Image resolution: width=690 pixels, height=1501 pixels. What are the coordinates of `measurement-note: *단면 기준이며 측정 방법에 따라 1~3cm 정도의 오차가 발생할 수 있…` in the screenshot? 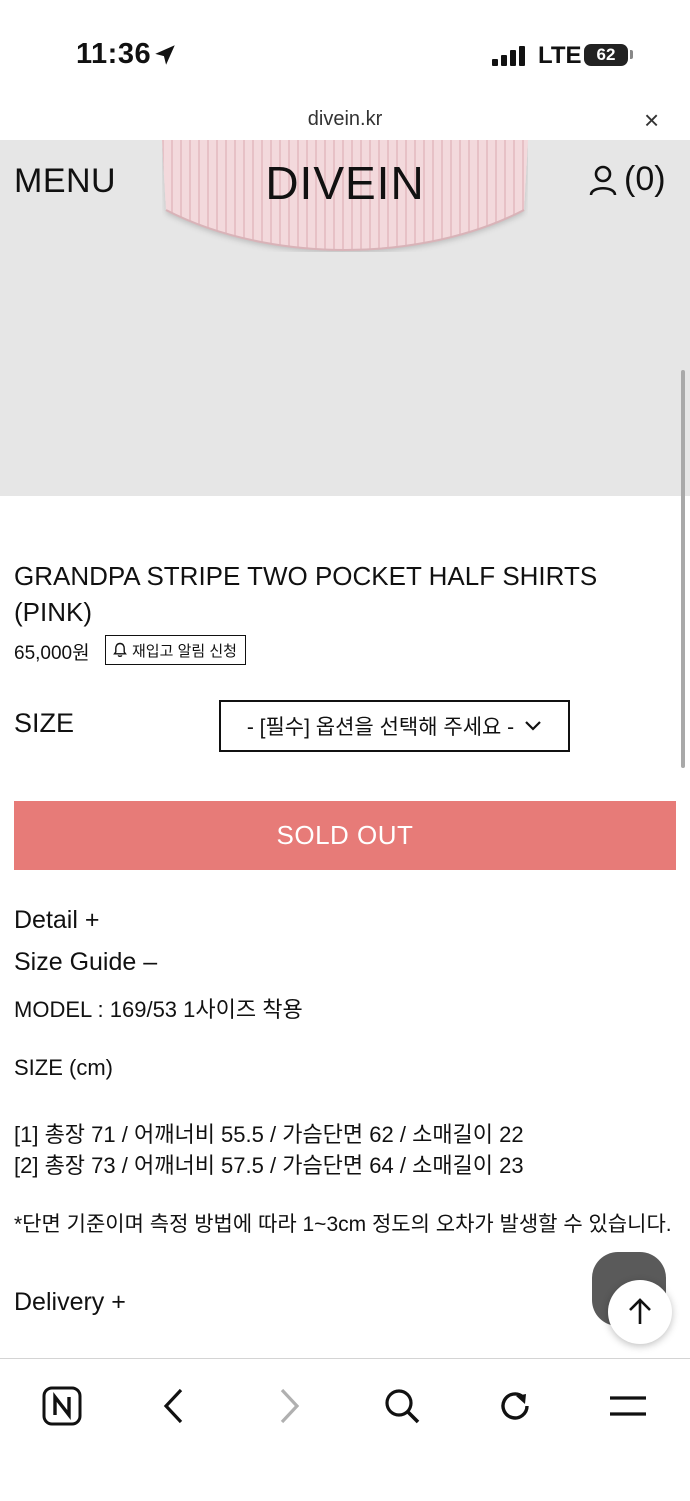 It's located at (343, 1224).